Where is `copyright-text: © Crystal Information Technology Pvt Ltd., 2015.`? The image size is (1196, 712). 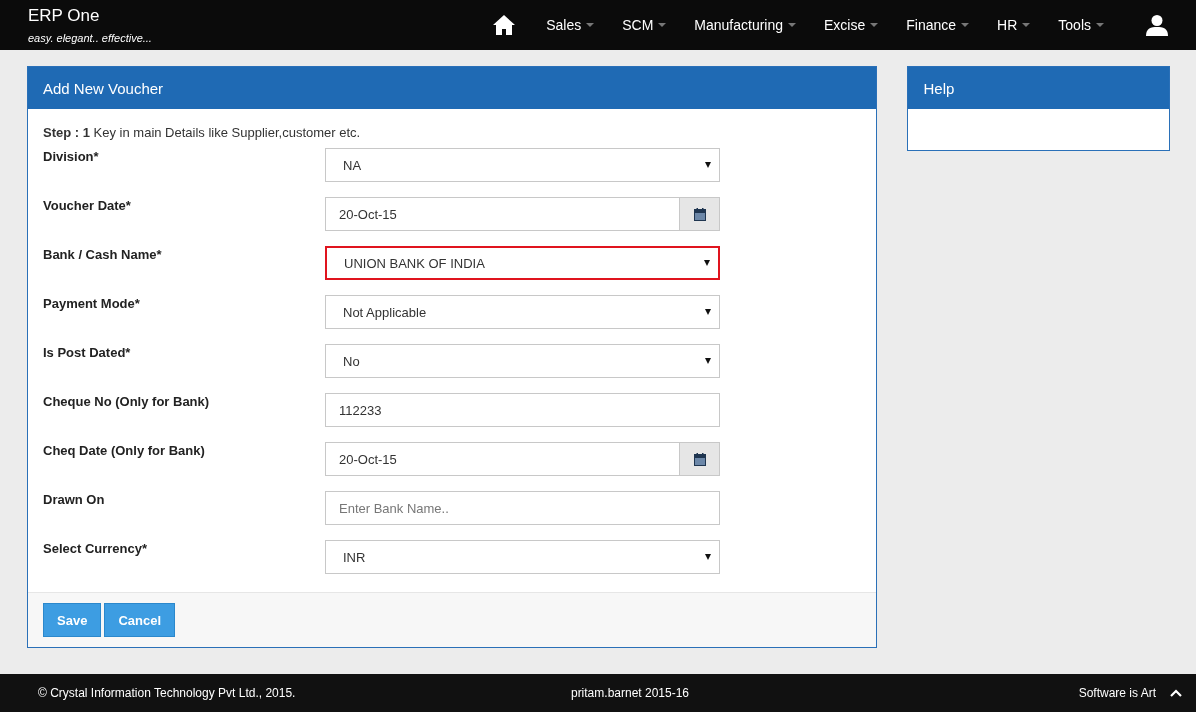
copyright-text: © Crystal Information Technology Pvt Ltd., 2015. is located at coordinates (167, 693).